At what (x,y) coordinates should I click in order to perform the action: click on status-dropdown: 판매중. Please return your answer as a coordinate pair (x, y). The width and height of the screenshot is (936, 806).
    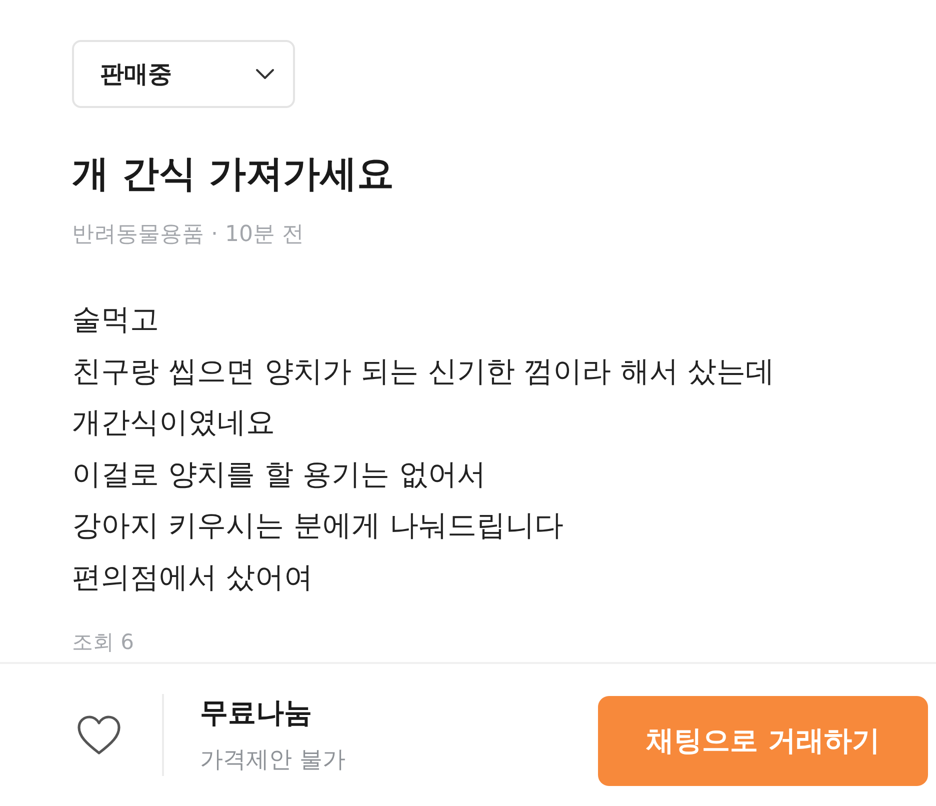
    Looking at the image, I should click on (183, 74).